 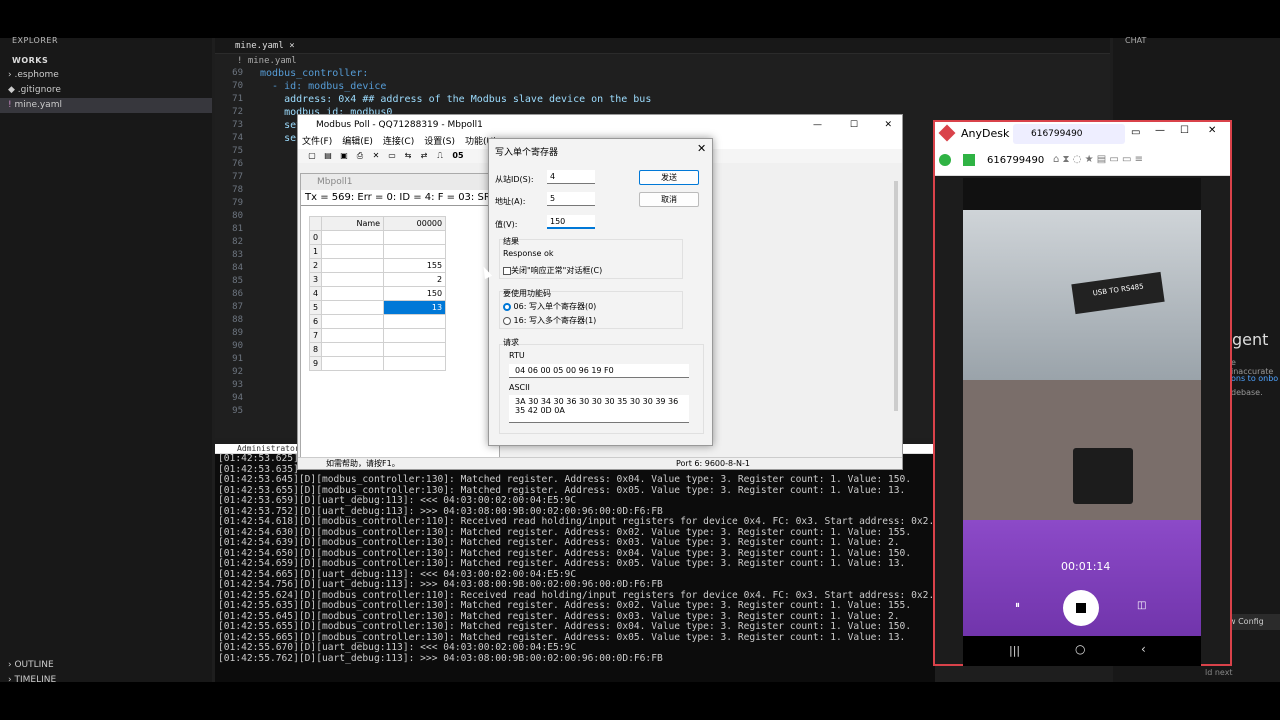 What do you see at coordinates (669, 199) in the screenshot?
I see `cancel-button: 取消` at bounding box center [669, 199].